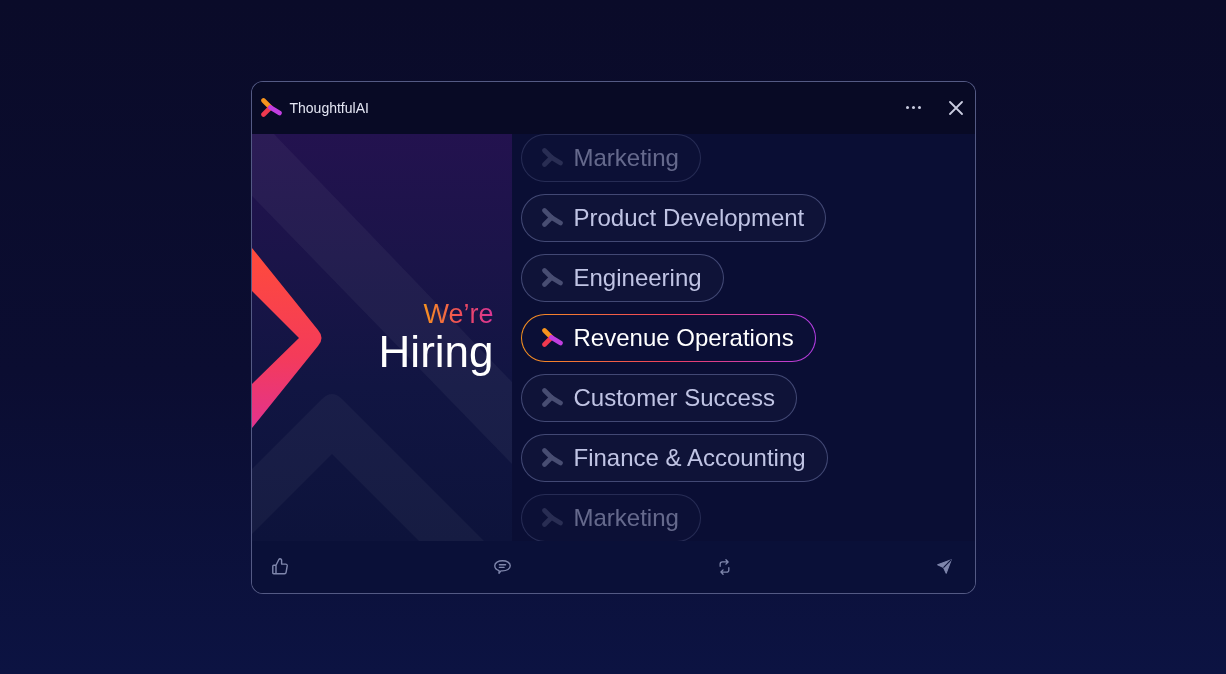  Describe the element at coordinates (955, 107) in the screenshot. I see `close-icon` at that location.